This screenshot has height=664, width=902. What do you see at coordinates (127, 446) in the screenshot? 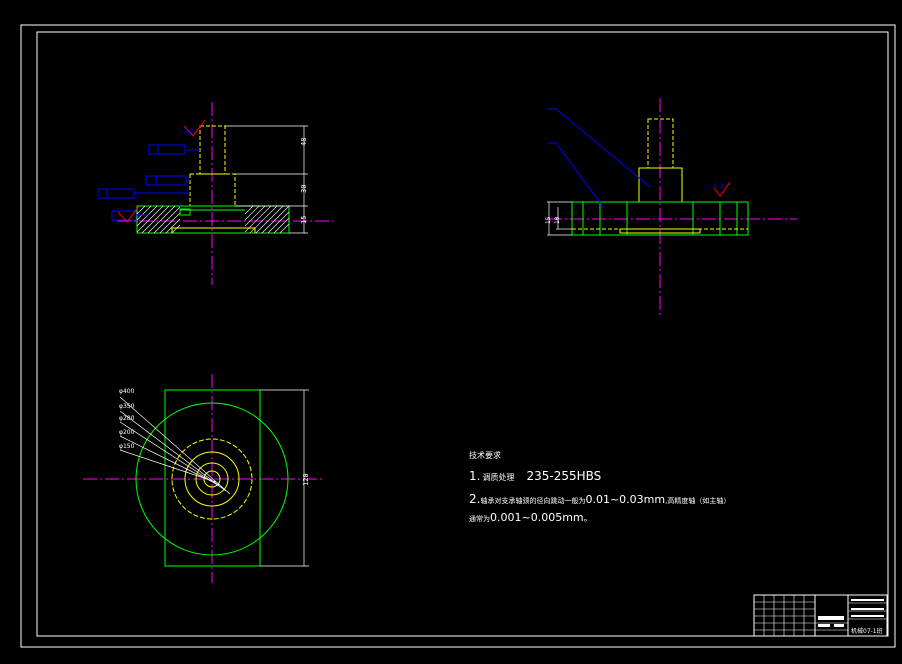
I see `leader-label-5: φ150` at bounding box center [127, 446].